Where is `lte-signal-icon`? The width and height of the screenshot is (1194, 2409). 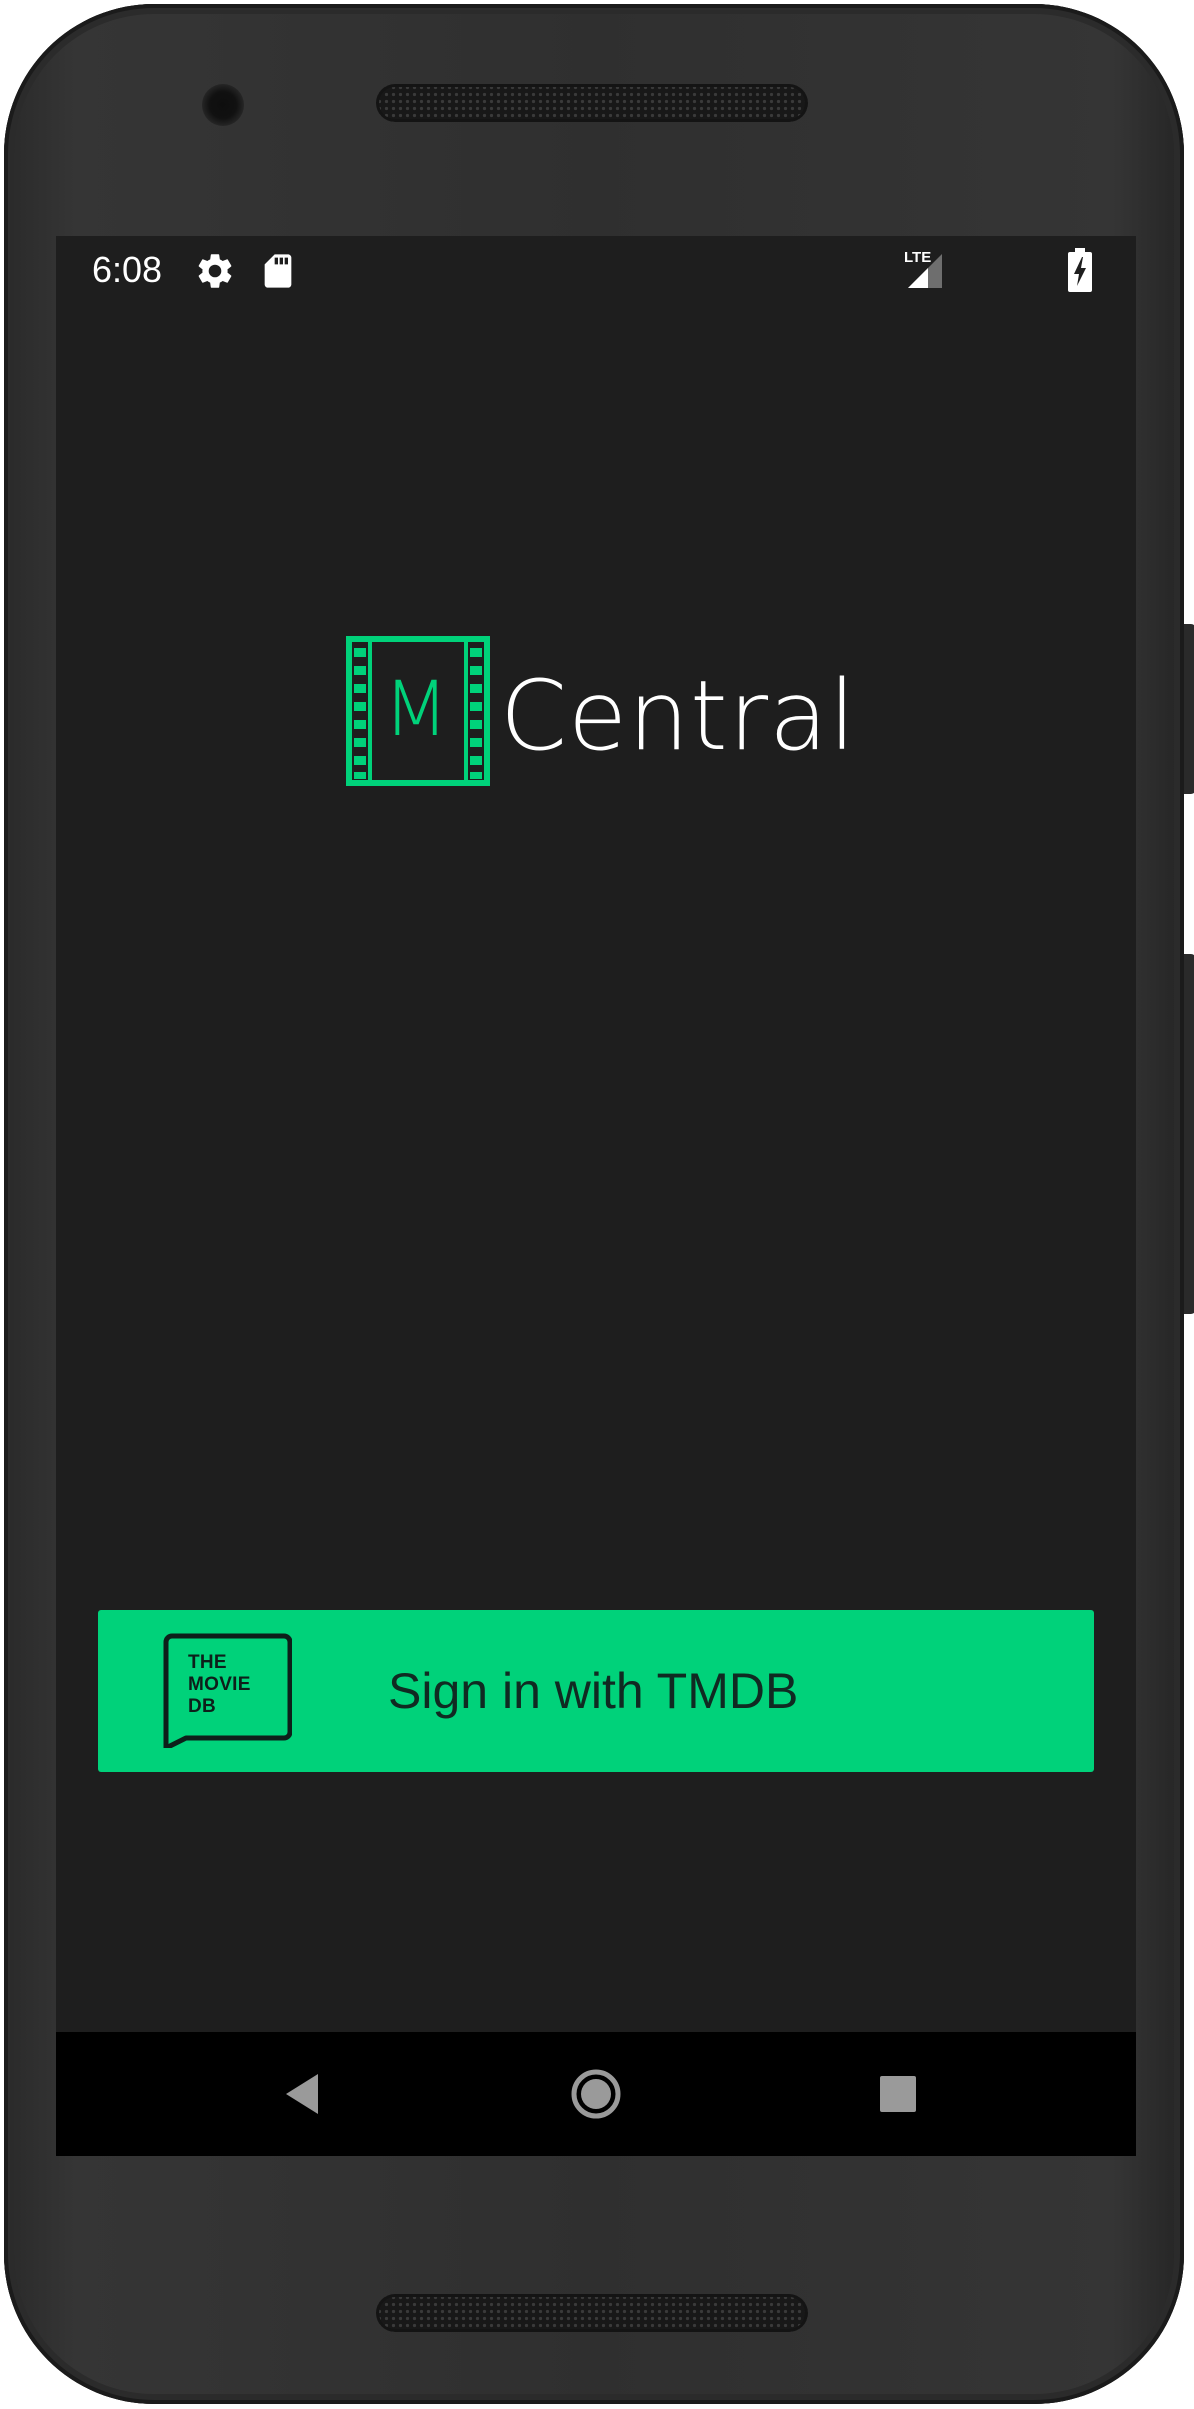
lte-signal-icon is located at coordinates (925, 271).